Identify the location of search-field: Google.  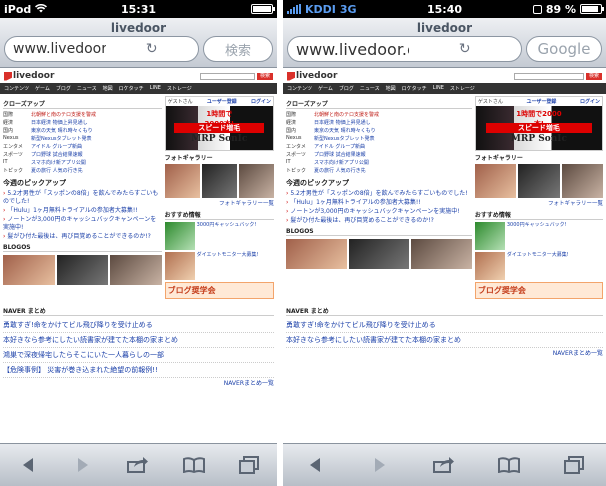
(564, 49).